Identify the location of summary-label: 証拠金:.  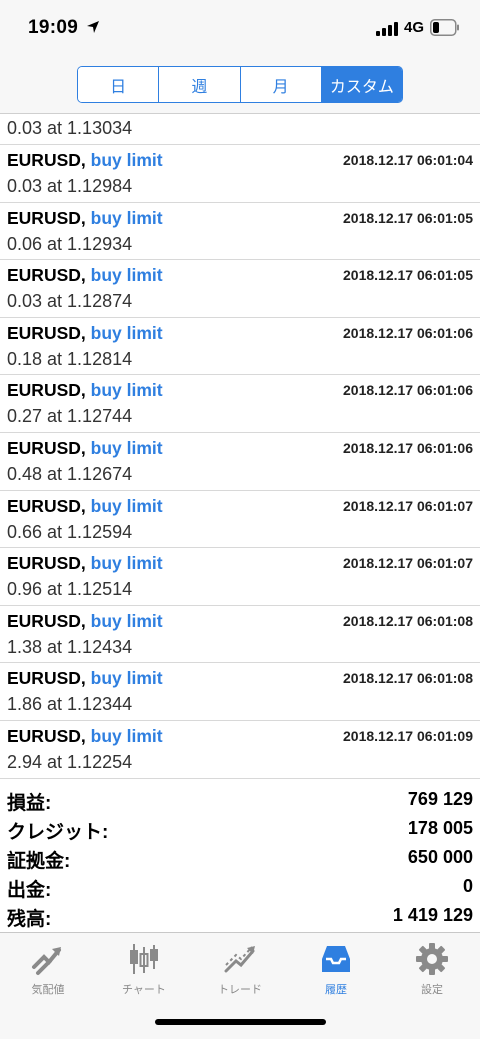
(39, 861).